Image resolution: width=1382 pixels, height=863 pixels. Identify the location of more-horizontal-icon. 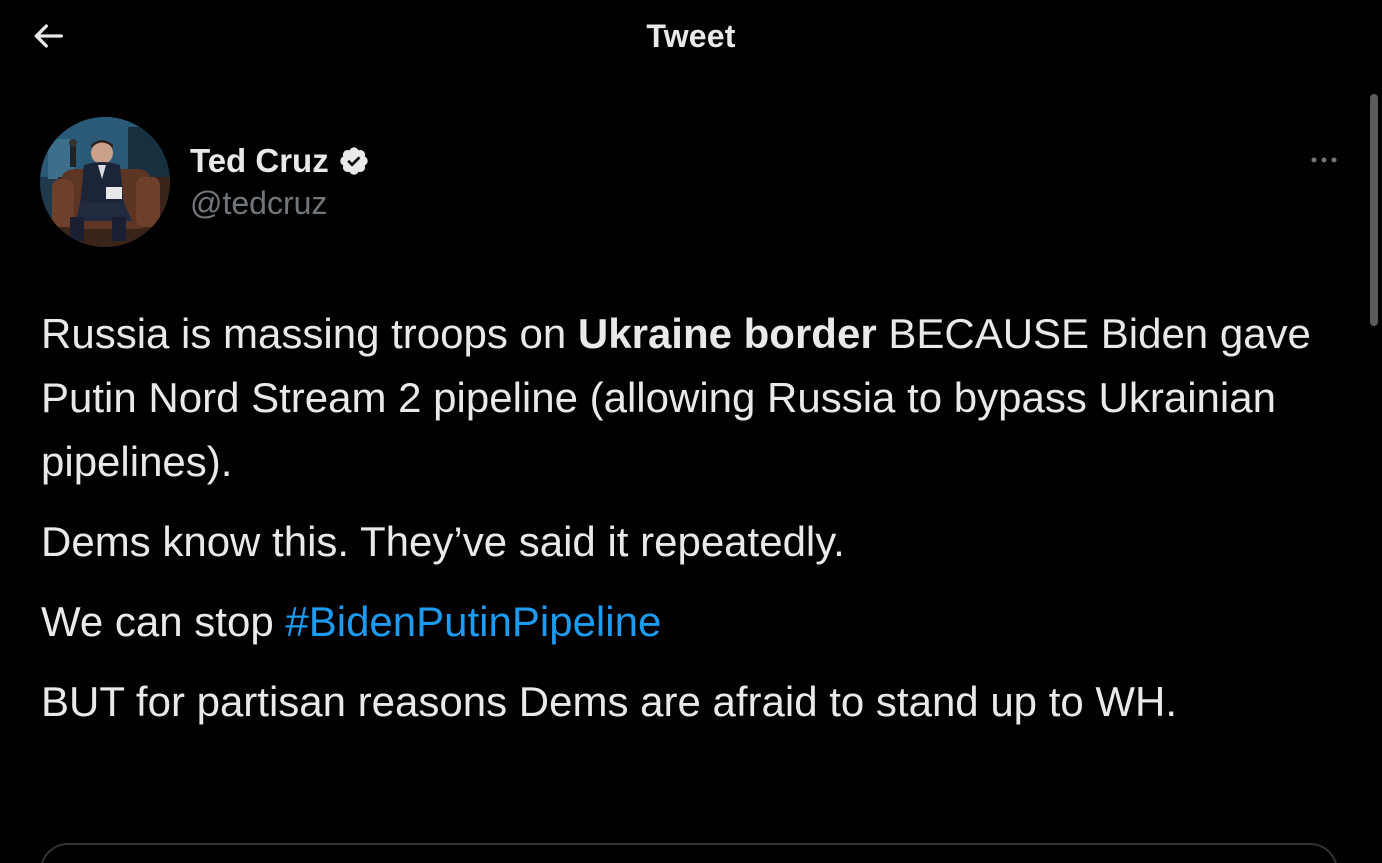
(1324, 160).